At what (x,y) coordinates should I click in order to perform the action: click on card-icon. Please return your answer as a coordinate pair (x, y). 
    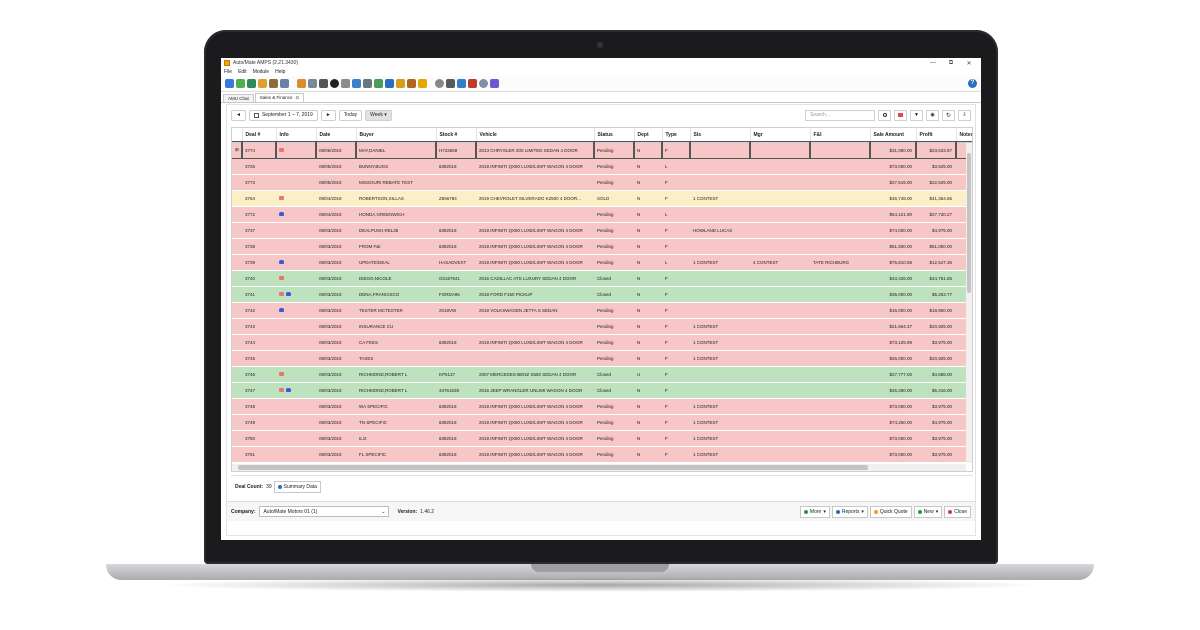
    Looking at the image, I should click on (323, 83).